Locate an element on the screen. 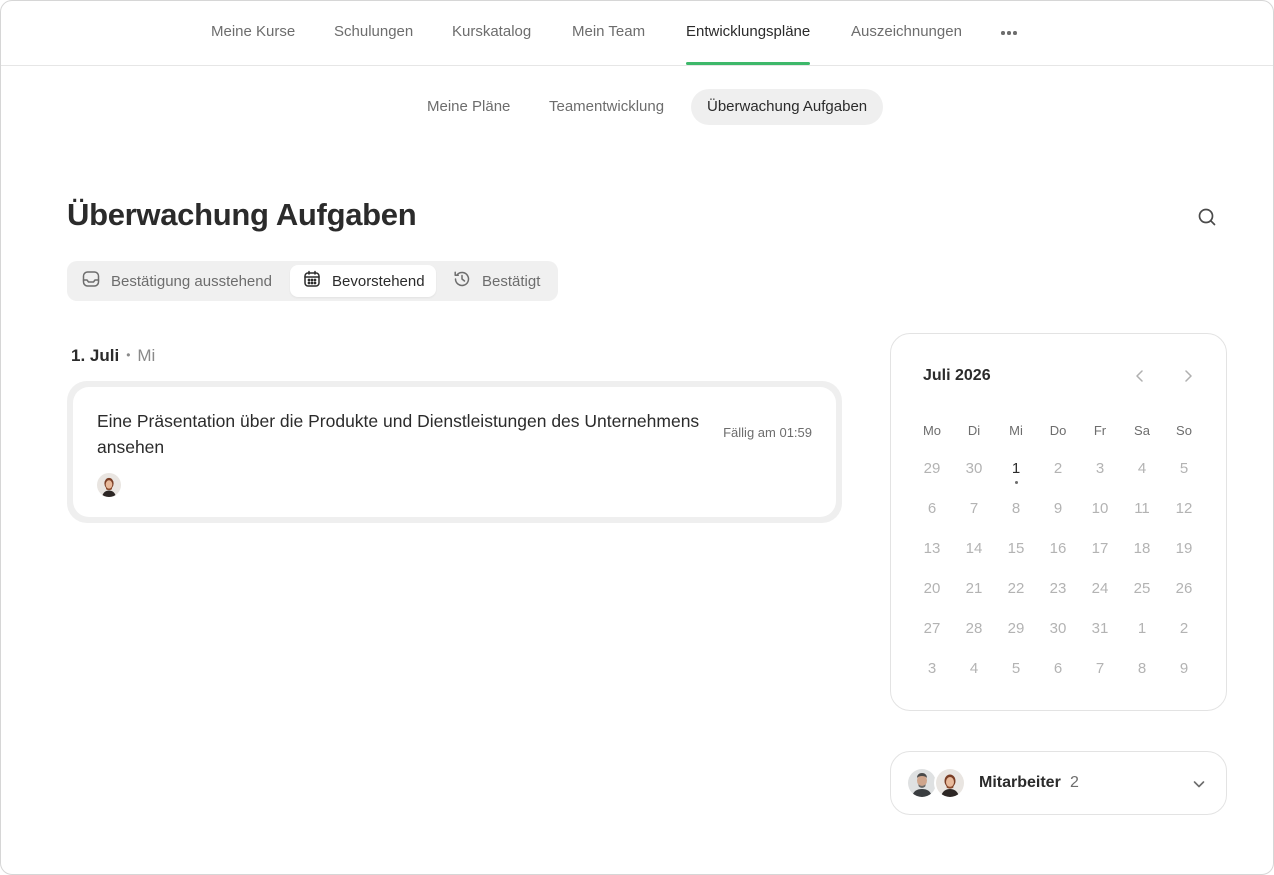 This screenshot has width=1274, height=875. more-dots-icon is located at coordinates (1009, 33).